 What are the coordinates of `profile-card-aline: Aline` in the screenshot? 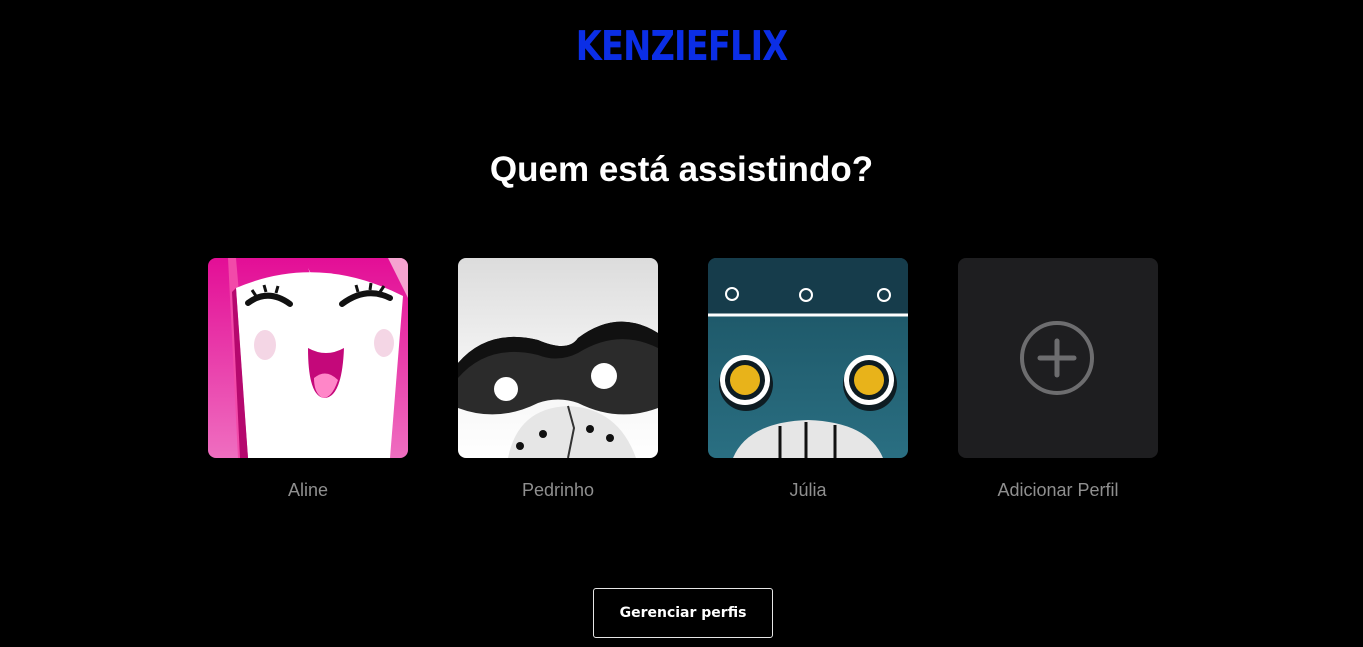 It's located at (308, 379).